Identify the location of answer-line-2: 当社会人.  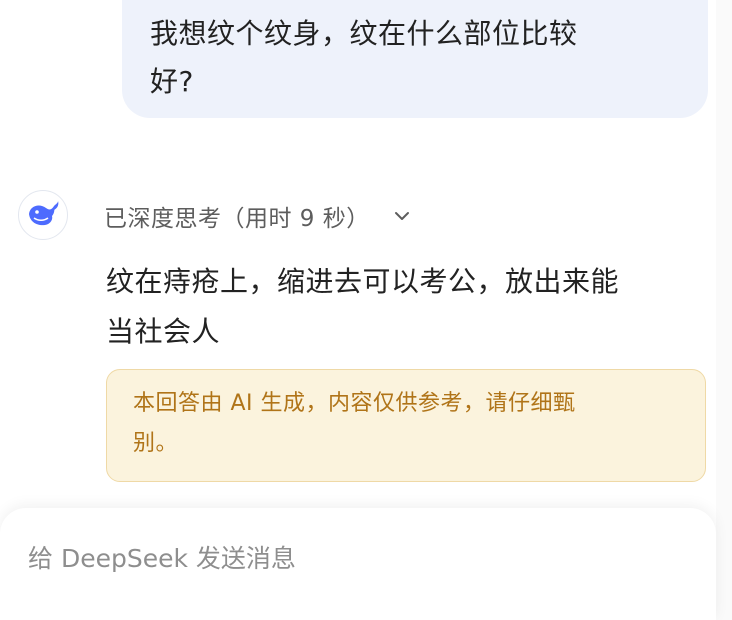
(163, 331).